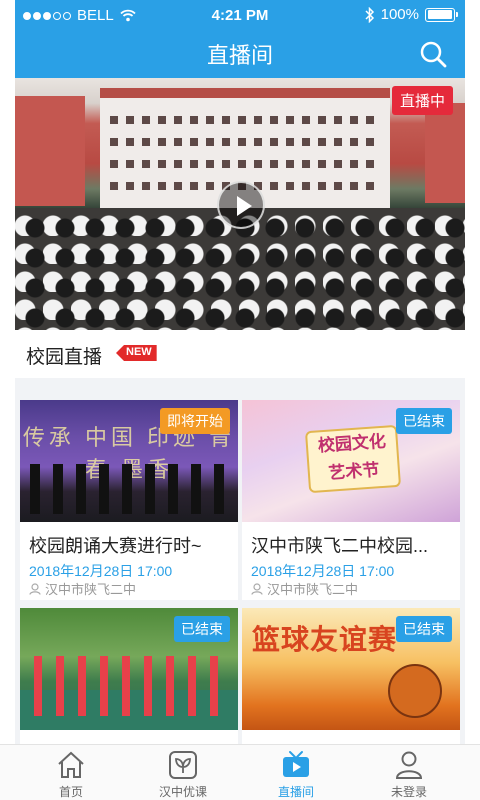  I want to click on nav-header: 直播间, so click(240, 54).